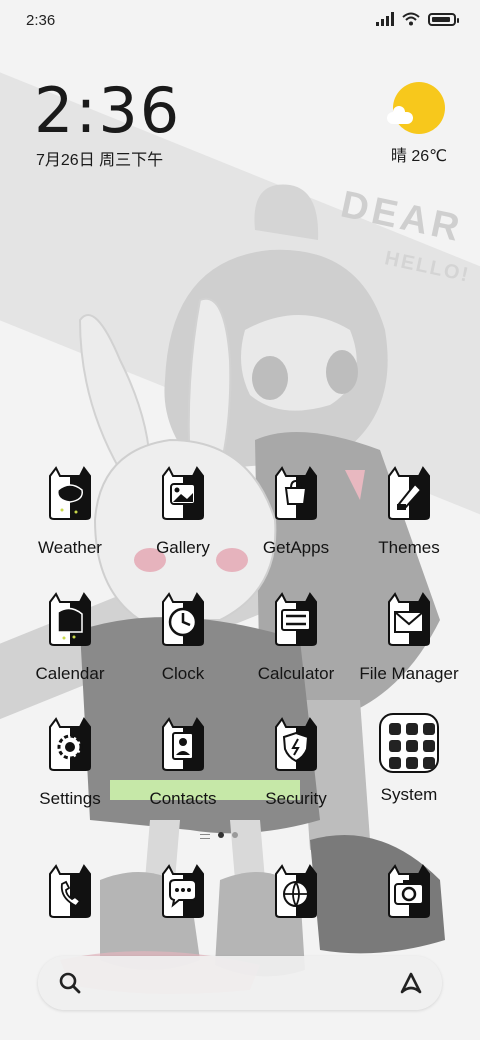 The height and width of the screenshot is (1040, 480). I want to click on assistant-icon, so click(411, 983).